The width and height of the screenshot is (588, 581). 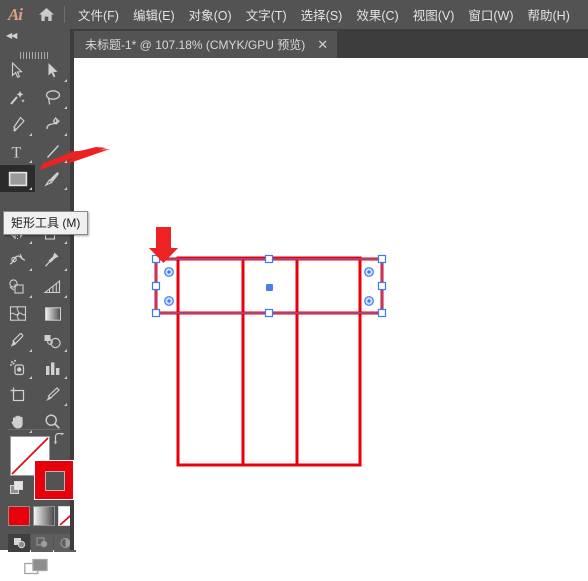 I want to click on collapse-left-icon: ◀◀, so click(x=11, y=35).